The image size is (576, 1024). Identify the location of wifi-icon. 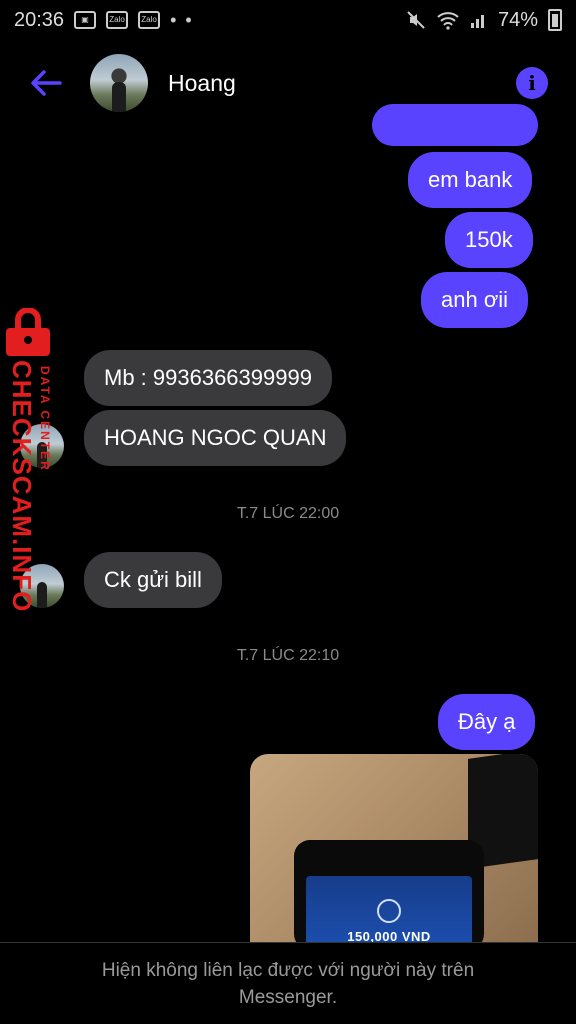
(448, 21).